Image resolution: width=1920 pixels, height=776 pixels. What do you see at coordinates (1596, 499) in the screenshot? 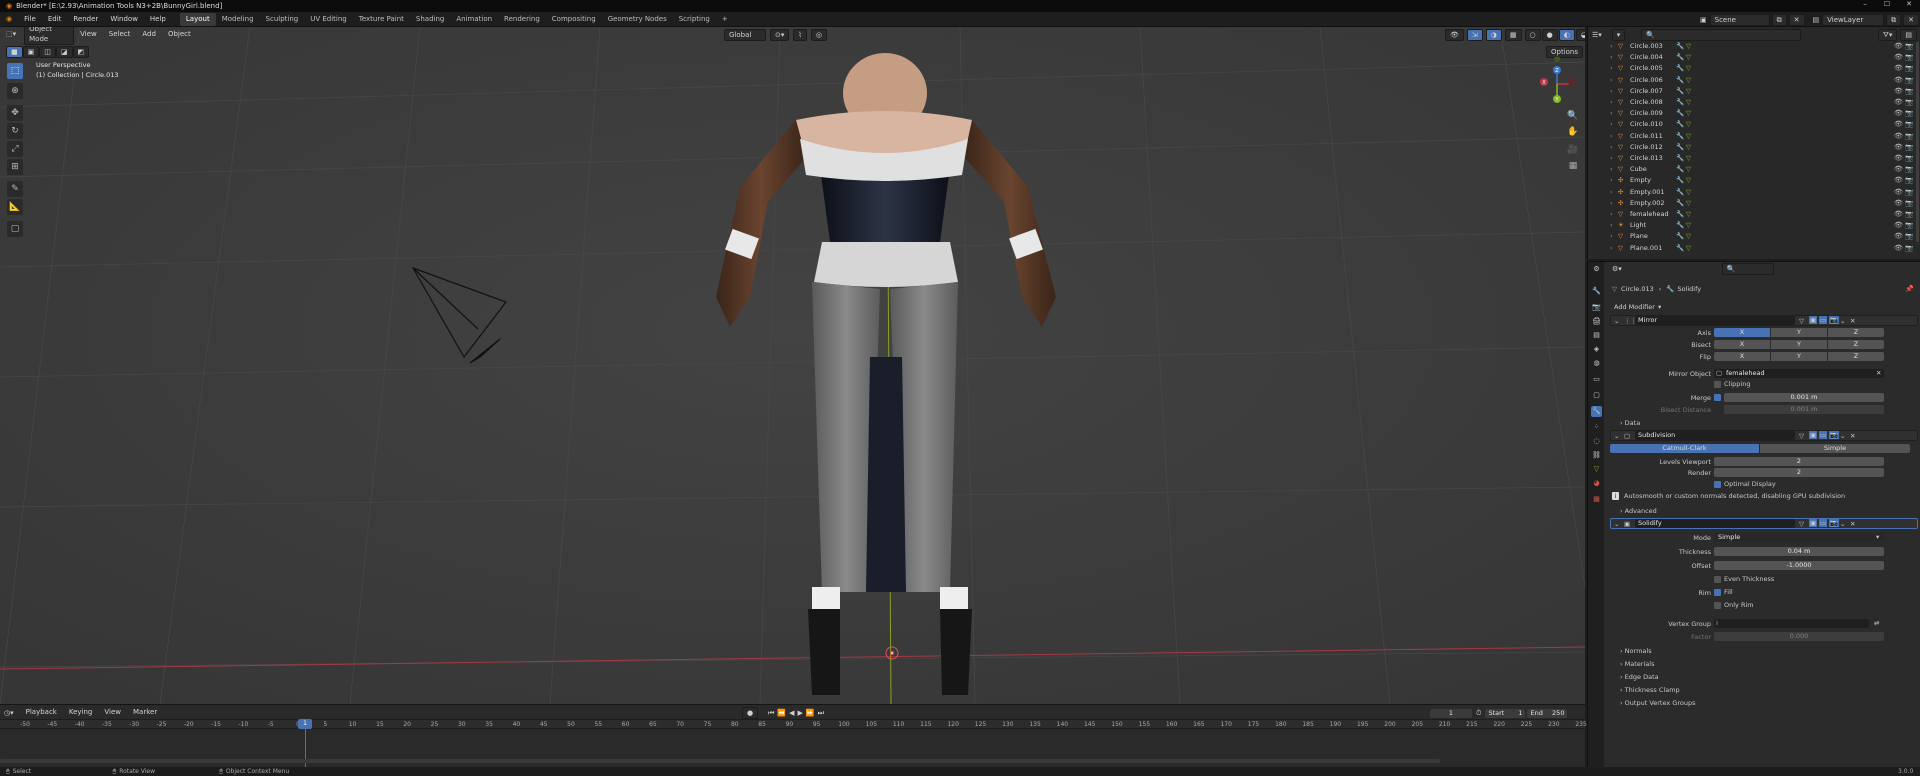
I see `texture-tab-icon: ▦` at bounding box center [1596, 499].